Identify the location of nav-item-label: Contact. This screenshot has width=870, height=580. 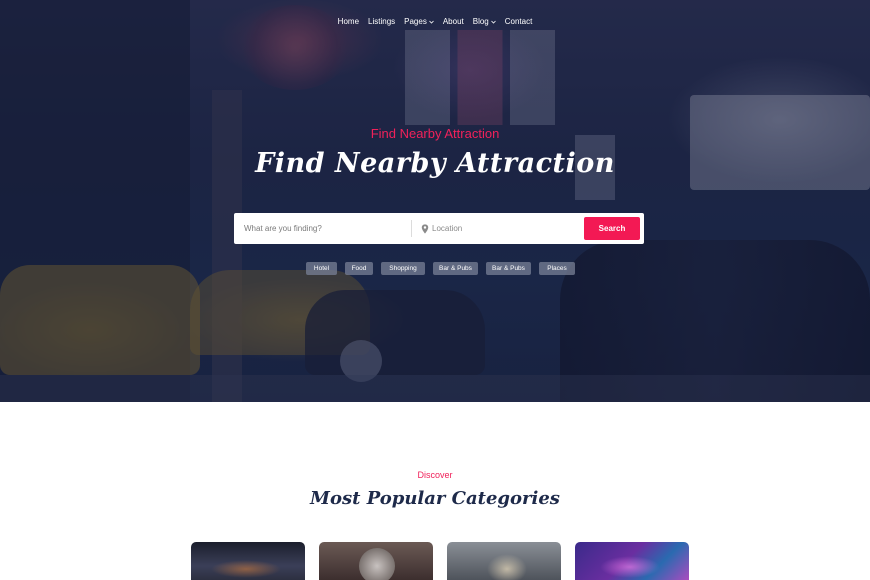
(518, 21).